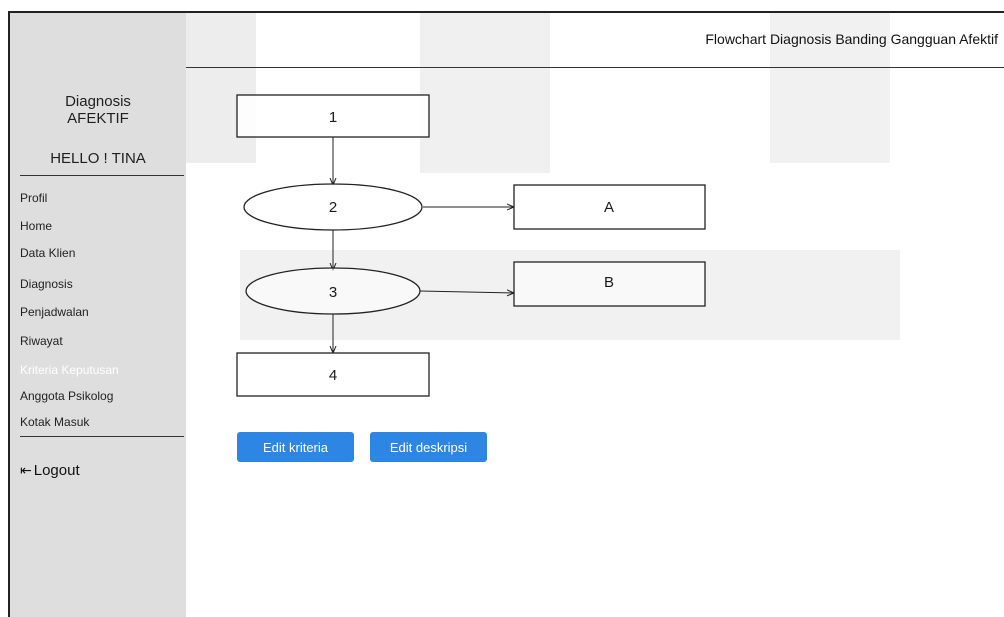 The width and height of the screenshot is (1004, 617). Describe the element at coordinates (333, 292) in the screenshot. I see `flow-node-3-label: 3` at that location.